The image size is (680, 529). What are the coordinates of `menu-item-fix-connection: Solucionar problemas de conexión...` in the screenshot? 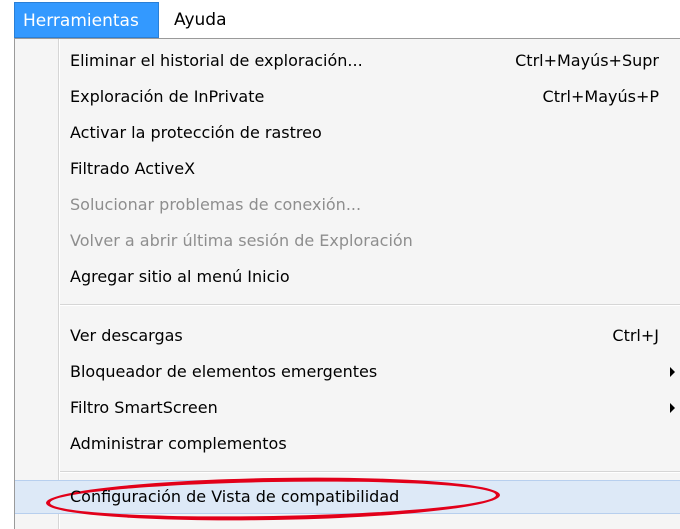 It's located at (347, 205).